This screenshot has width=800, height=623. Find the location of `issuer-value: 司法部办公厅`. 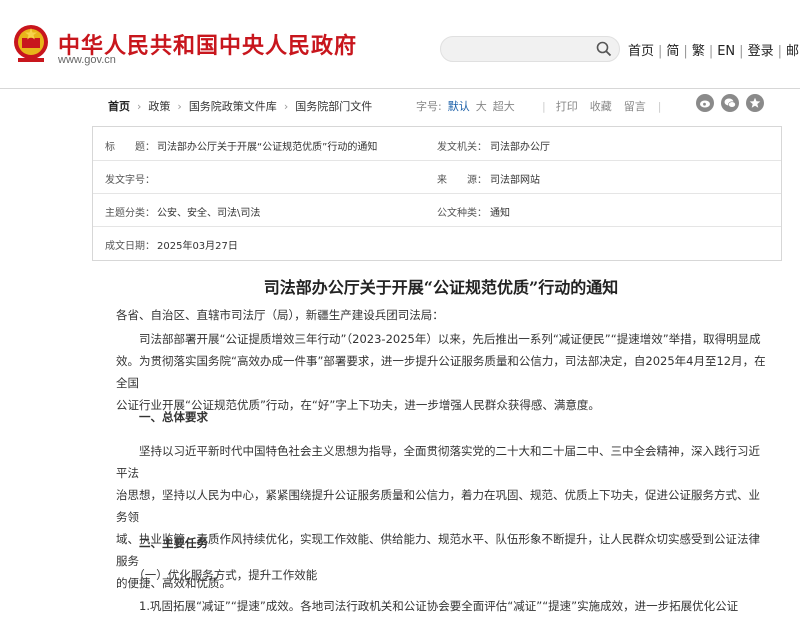

issuer-value: 司法部办公厅 is located at coordinates (520, 147).